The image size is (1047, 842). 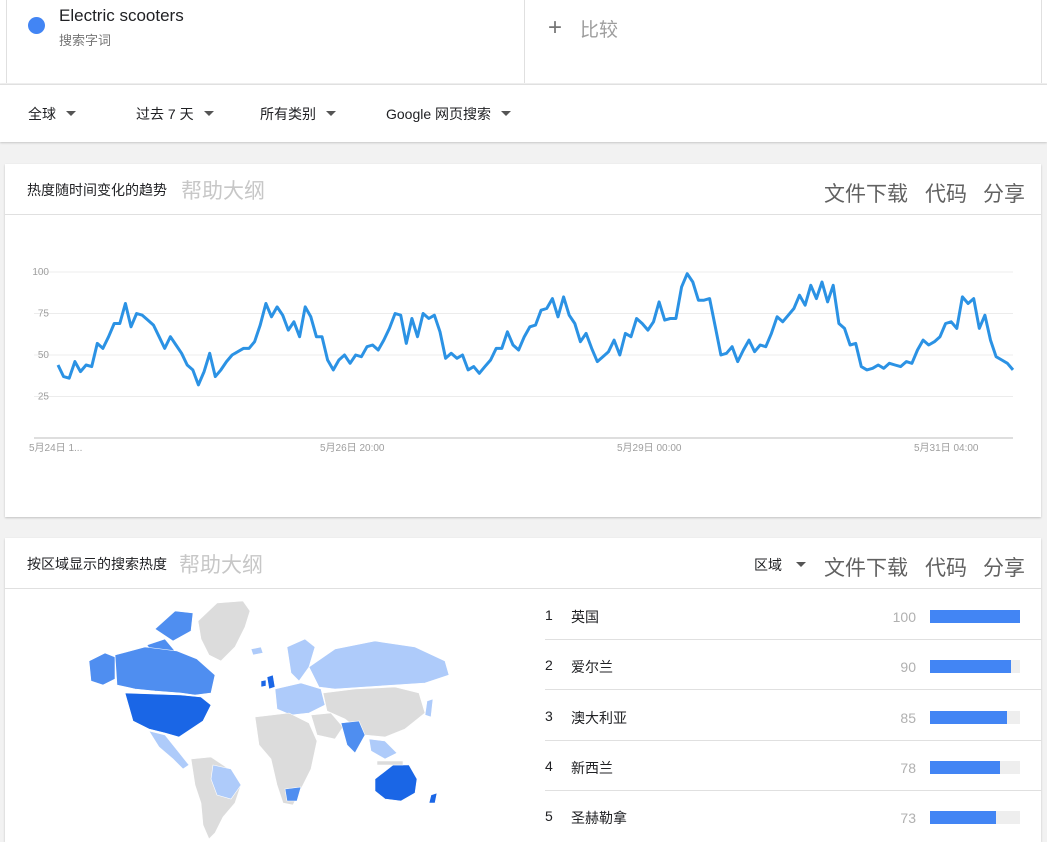 I want to click on region-row: 5 圣赫勒拿 73, so click(x=793, y=815).